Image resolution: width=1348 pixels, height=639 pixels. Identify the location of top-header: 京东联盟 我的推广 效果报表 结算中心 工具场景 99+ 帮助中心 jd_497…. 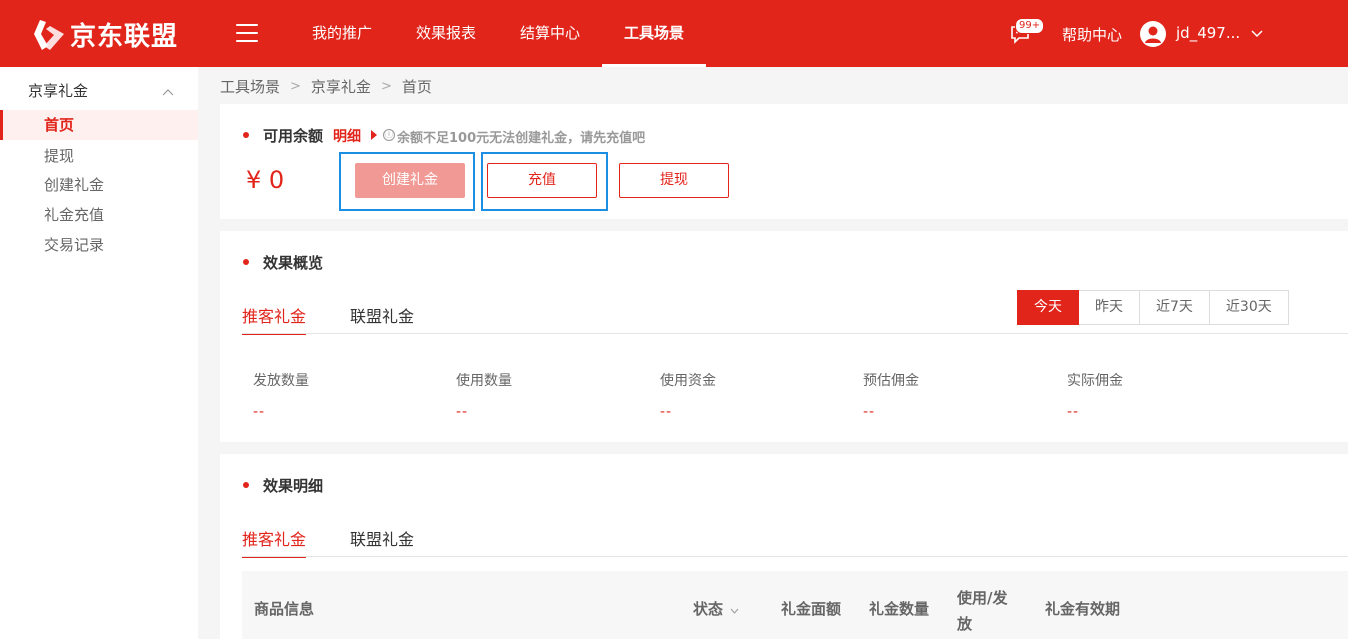
(674, 33).